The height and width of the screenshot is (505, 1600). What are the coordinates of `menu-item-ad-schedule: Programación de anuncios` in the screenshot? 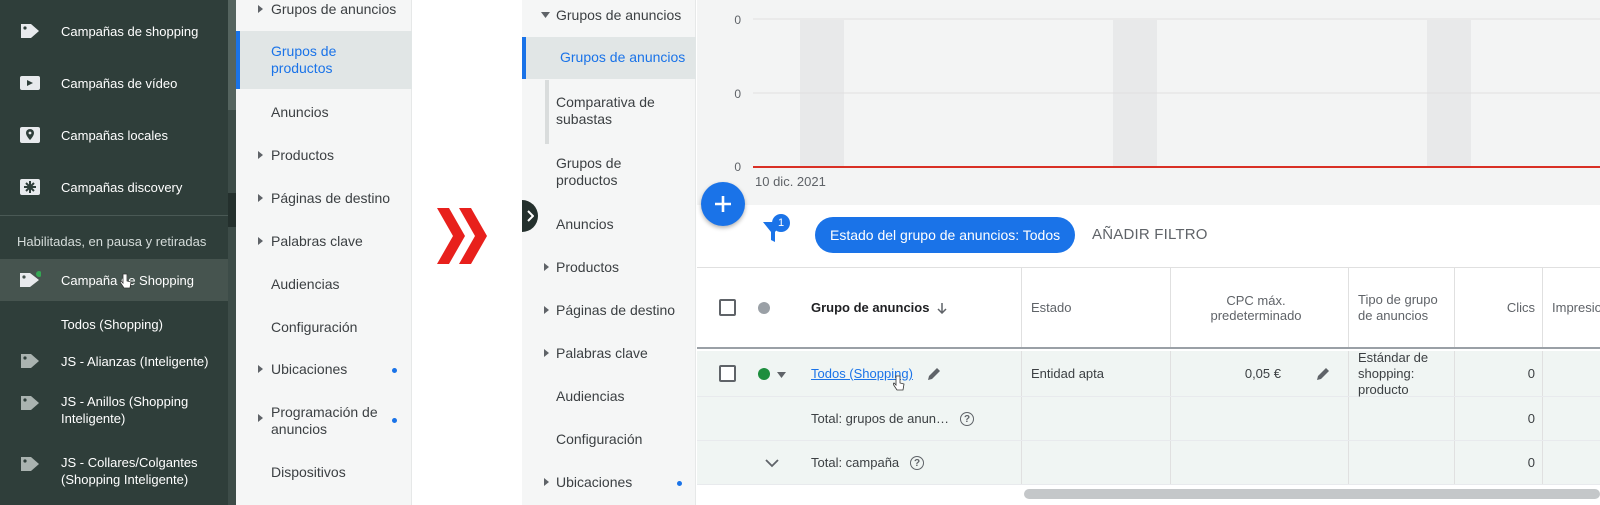 It's located at (324, 424).